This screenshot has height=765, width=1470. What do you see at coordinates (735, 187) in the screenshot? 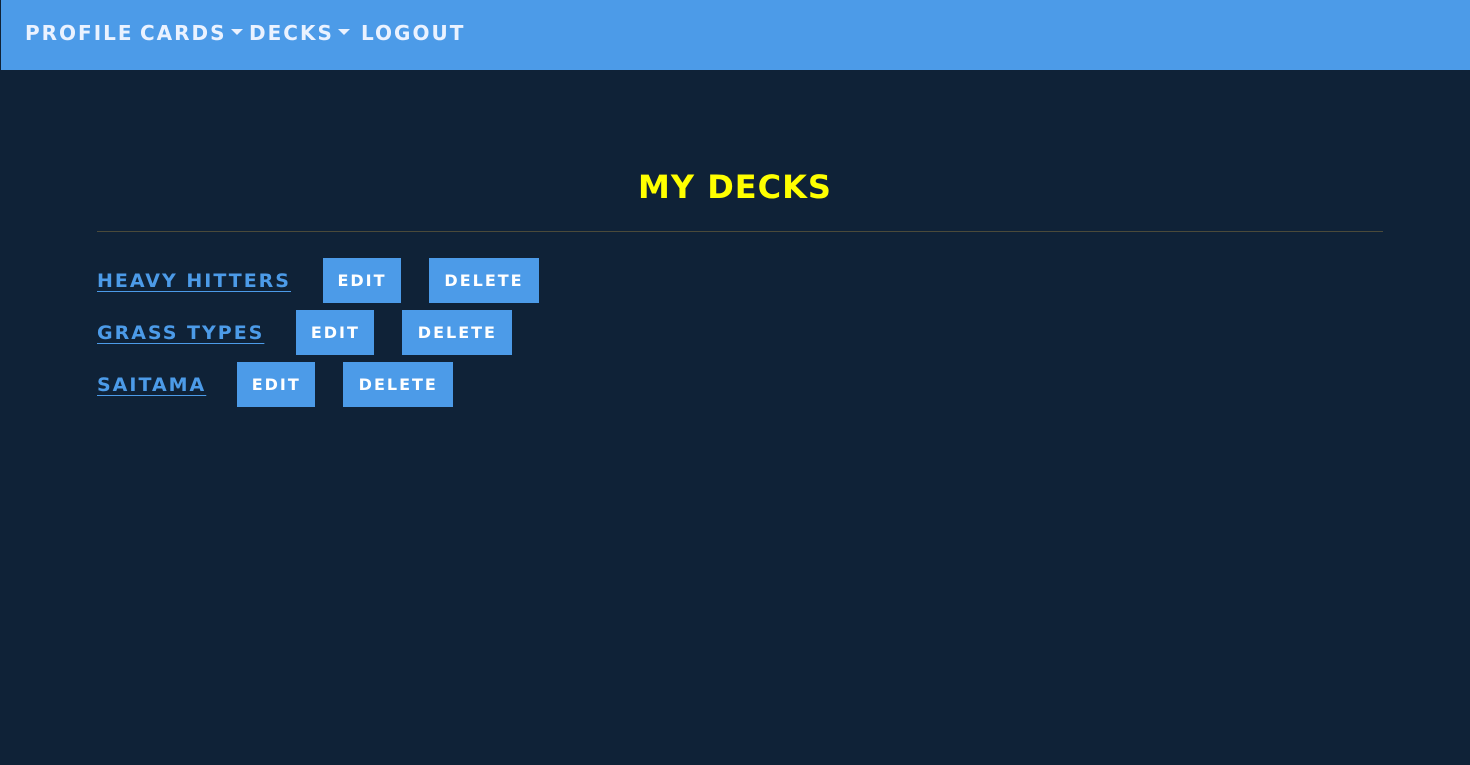
I see `page-title: My Decks` at bounding box center [735, 187].